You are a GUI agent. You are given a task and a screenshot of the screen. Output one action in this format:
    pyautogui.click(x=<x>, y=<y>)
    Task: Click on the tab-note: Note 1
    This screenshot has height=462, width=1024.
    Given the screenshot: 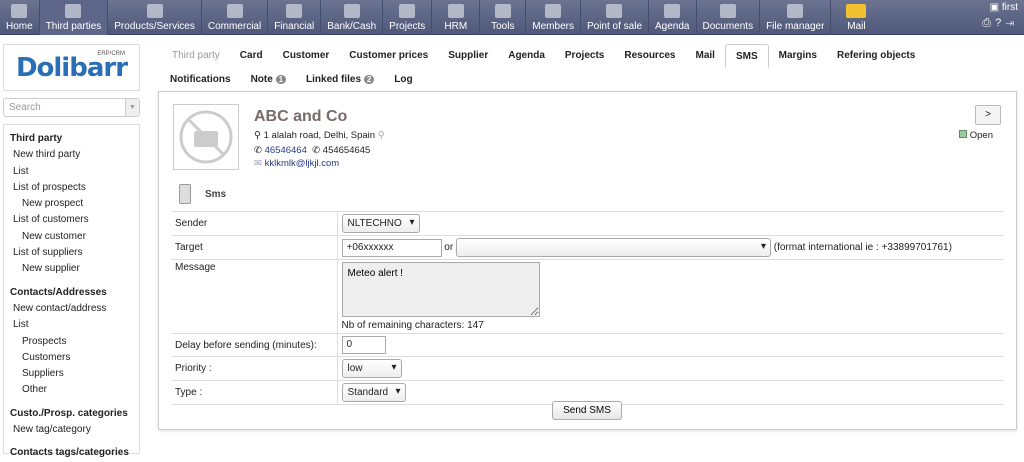 What is the action you would take?
    pyautogui.click(x=268, y=80)
    